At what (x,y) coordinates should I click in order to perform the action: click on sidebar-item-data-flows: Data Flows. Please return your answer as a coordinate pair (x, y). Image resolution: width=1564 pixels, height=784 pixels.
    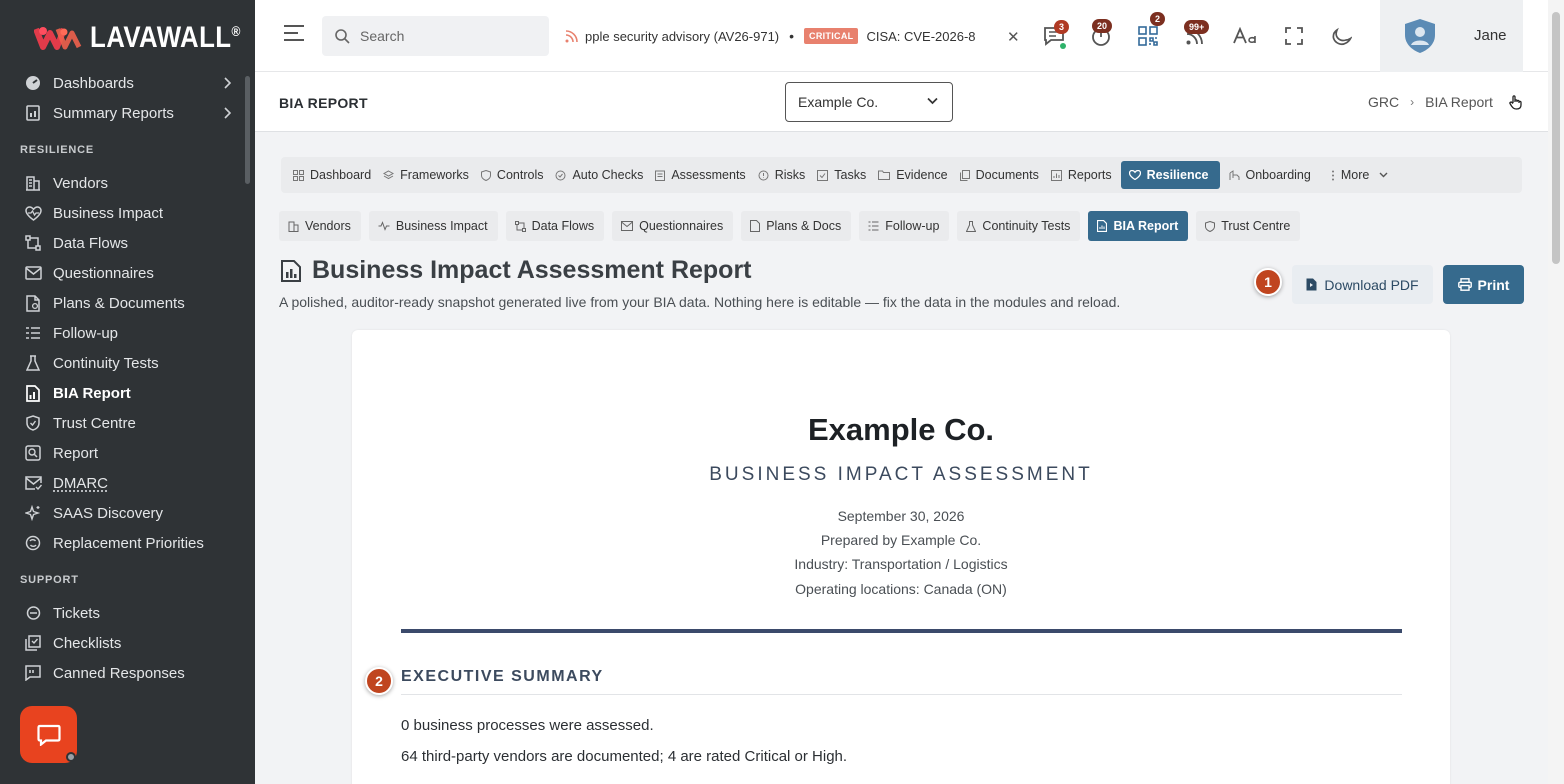
    Looking at the image, I should click on (122, 243).